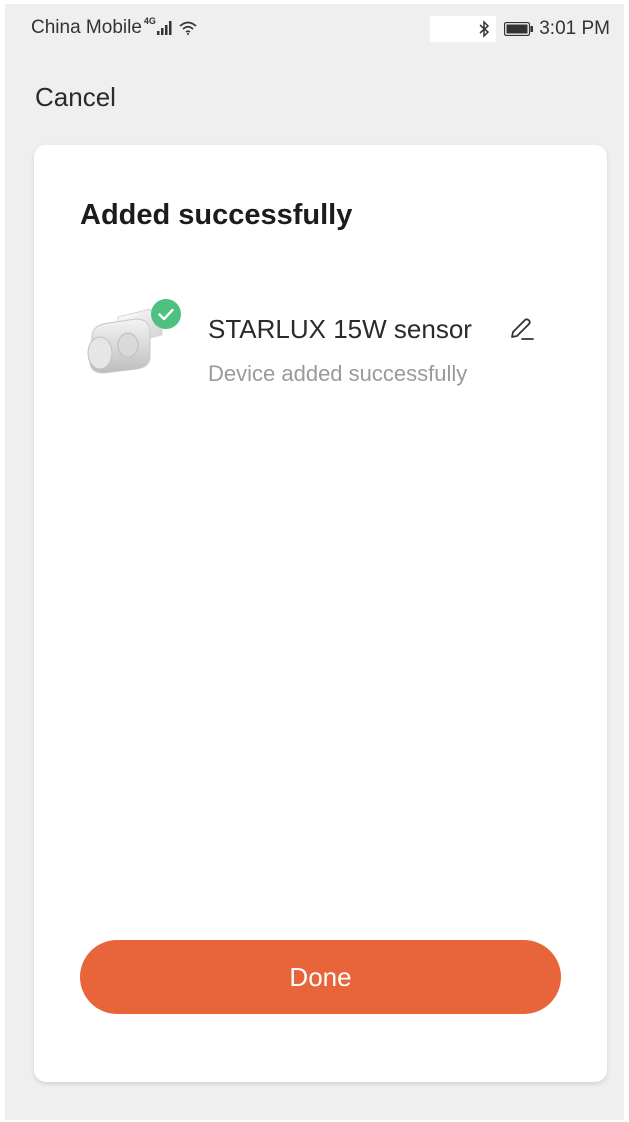  I want to click on status-time: 3:01 PM, so click(574, 28).